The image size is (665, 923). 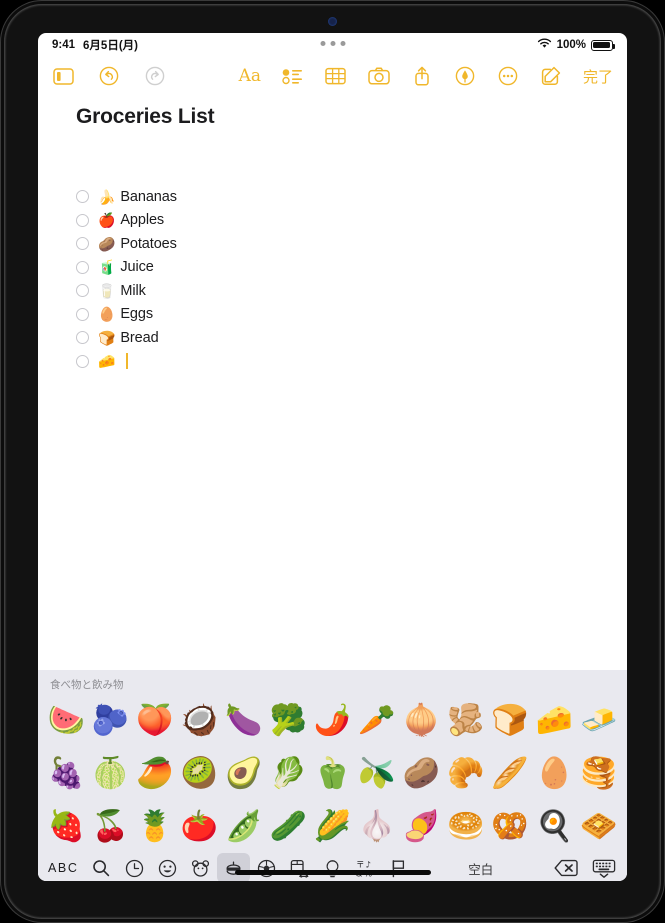 What do you see at coordinates (351, 221) in the screenshot?
I see `checklist-row: 🍎 Apples` at bounding box center [351, 221].